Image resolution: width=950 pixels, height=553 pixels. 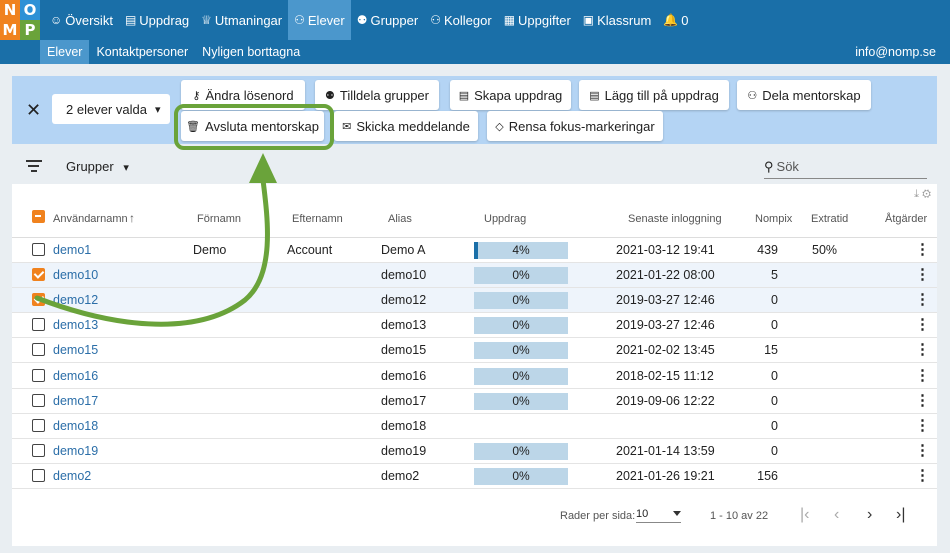 What do you see at coordinates (537, 20) in the screenshot?
I see `nav-item-6: ▦ Uppgifter` at bounding box center [537, 20].